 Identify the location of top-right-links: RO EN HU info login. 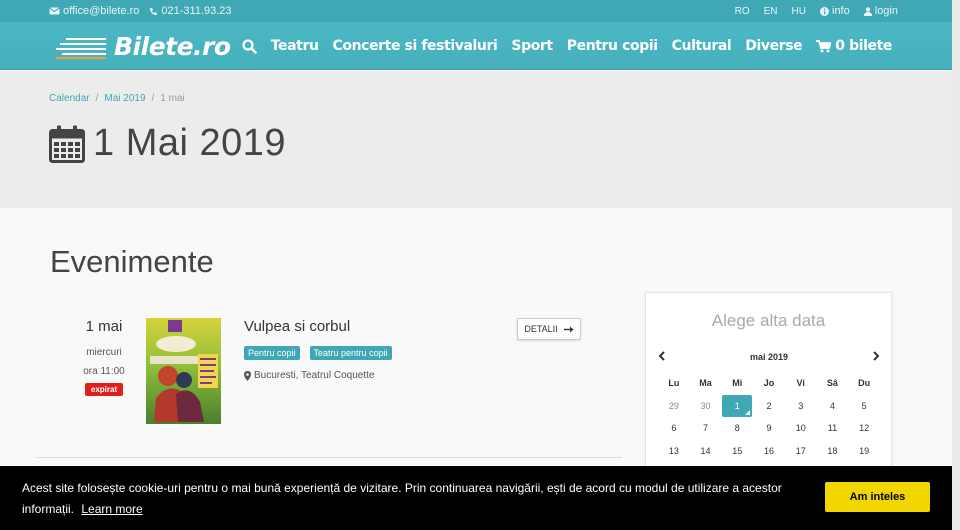
(816, 11).